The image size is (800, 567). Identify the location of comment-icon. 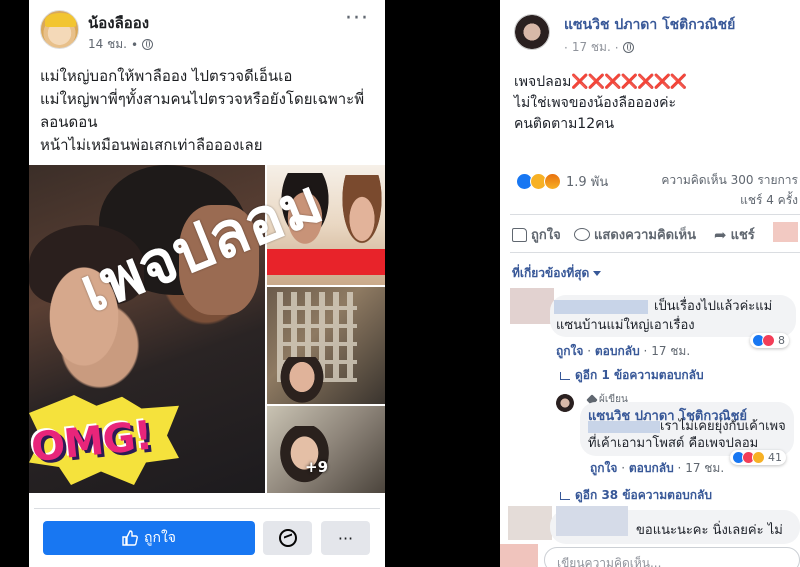
(582, 234).